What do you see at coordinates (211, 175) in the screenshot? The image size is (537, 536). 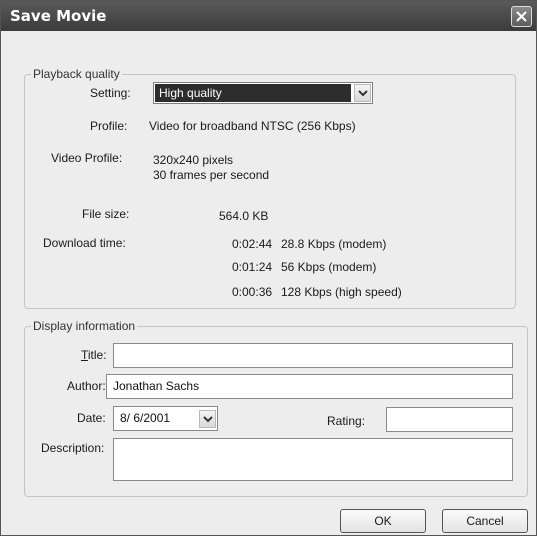 I see `video-profile-line-2: 30 frames per second` at bounding box center [211, 175].